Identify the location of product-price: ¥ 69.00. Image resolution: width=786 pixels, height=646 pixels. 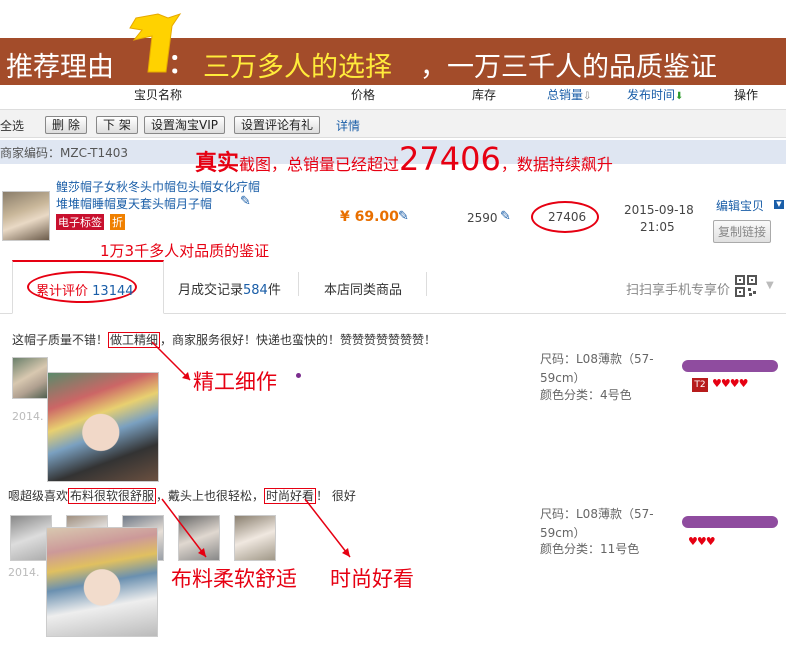
(369, 217).